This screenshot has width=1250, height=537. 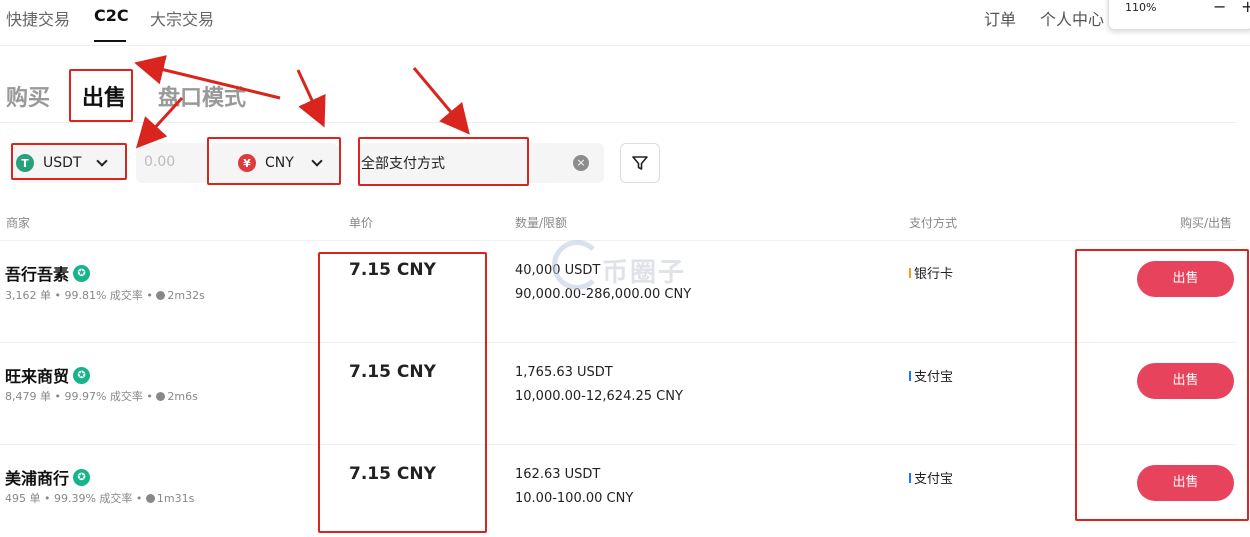 I want to click on tab-active-underline, so click(x=110, y=41).